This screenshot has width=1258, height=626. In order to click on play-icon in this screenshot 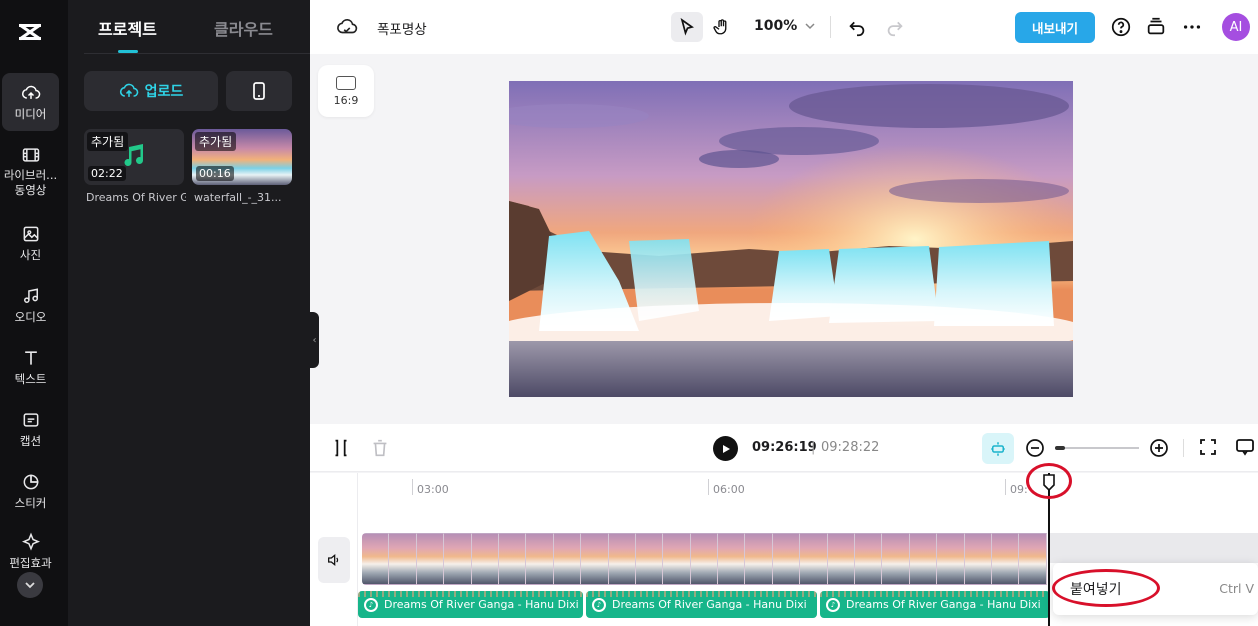, I will do `click(726, 448)`.